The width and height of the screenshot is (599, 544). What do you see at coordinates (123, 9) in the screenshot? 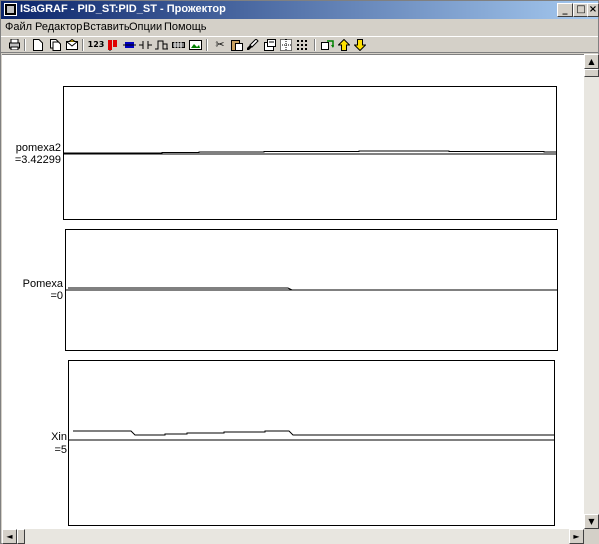
I see `window-title: ISaGRAF - PID_ST:PID_ST - Прожектор` at bounding box center [123, 9].